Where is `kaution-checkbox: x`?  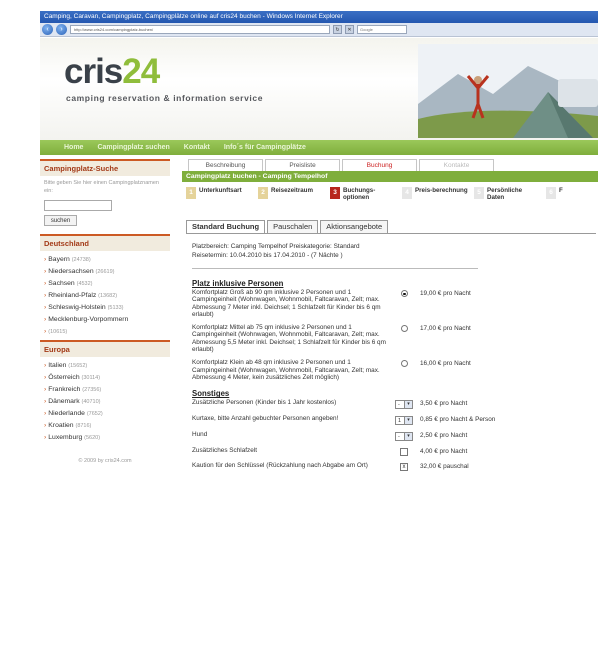 kaution-checkbox: x is located at coordinates (404, 467).